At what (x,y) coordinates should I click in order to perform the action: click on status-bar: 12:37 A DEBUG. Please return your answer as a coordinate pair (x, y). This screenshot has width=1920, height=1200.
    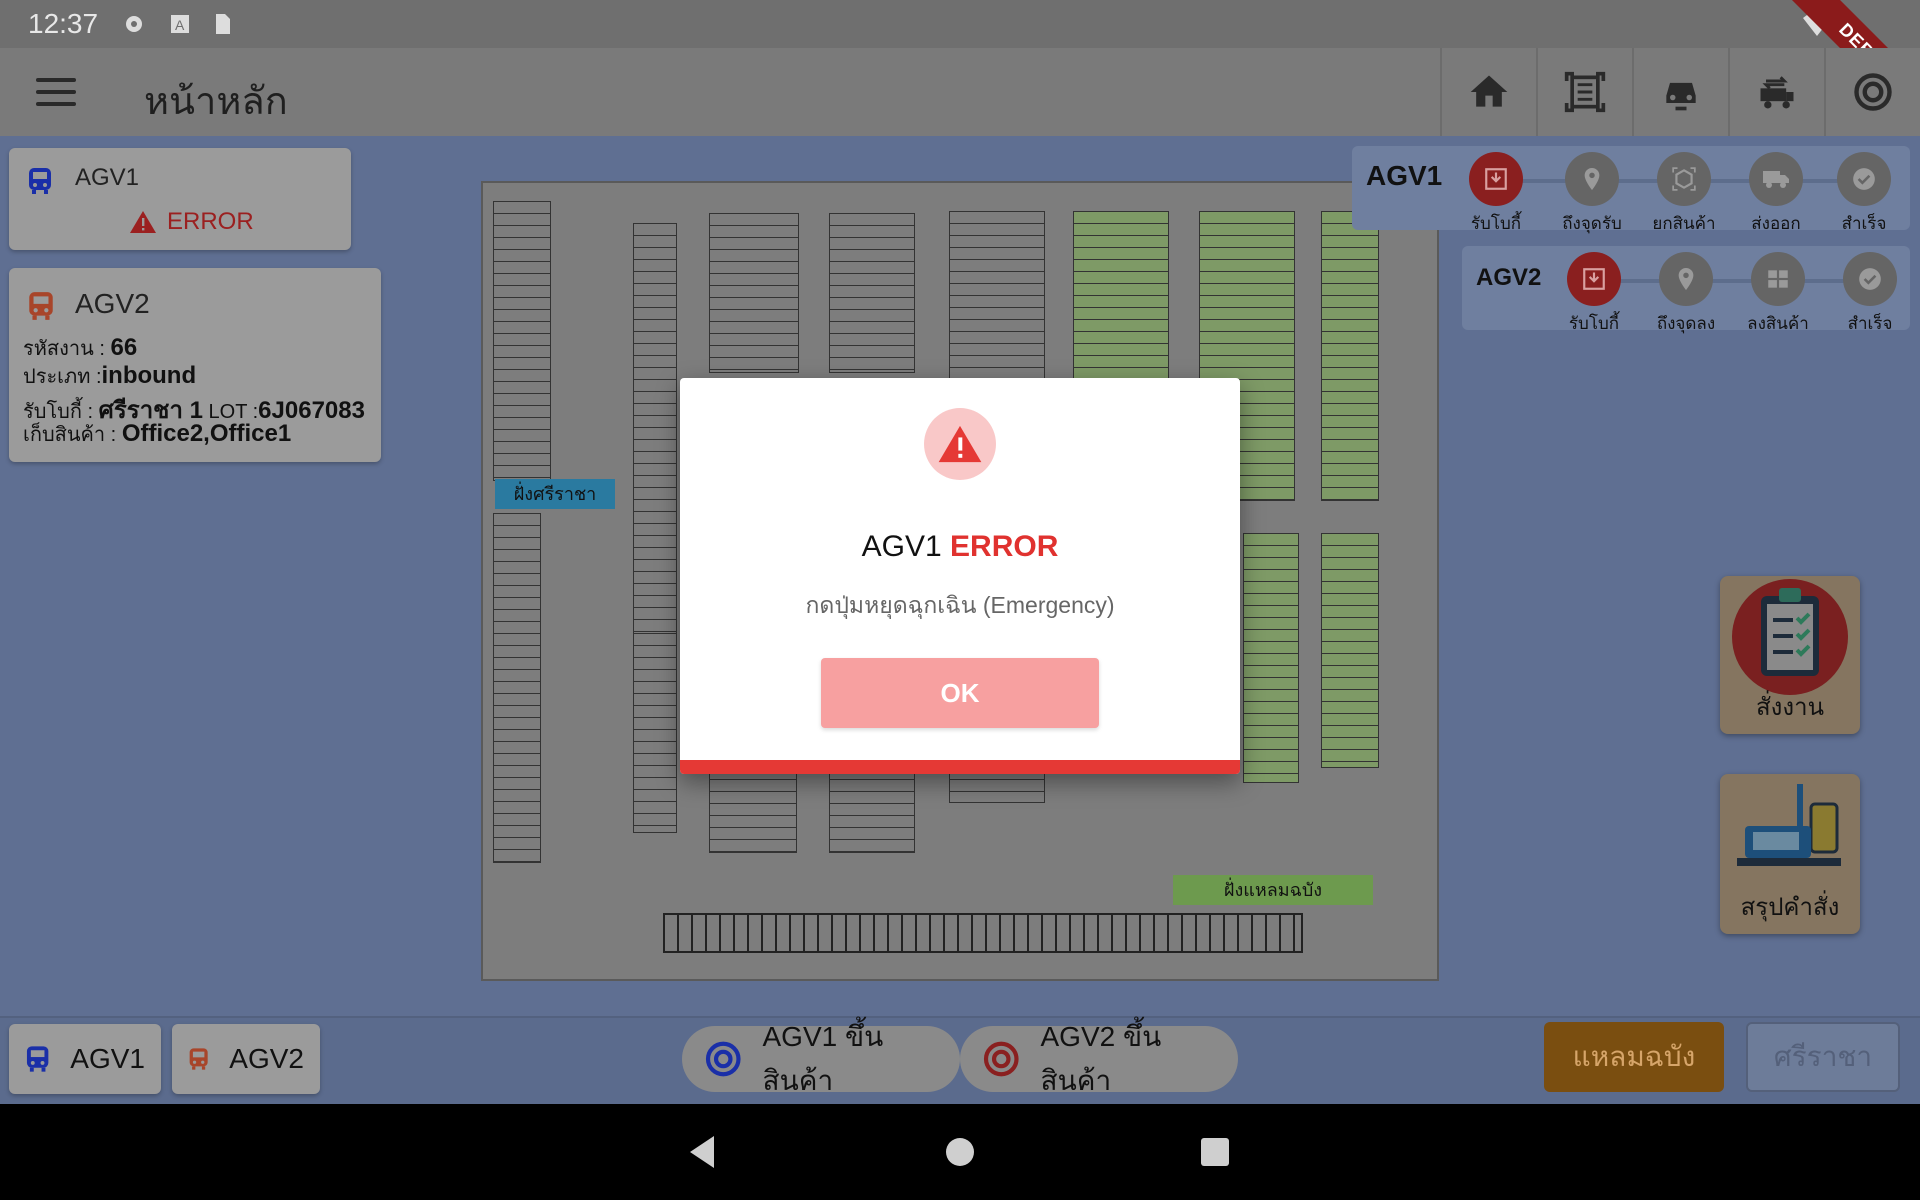
    Looking at the image, I should click on (960, 65).